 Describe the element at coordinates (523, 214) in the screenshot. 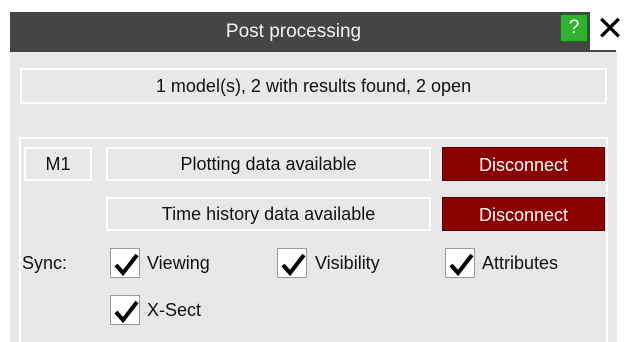

I see `disconnect-time-history-button: Disconnect` at that location.